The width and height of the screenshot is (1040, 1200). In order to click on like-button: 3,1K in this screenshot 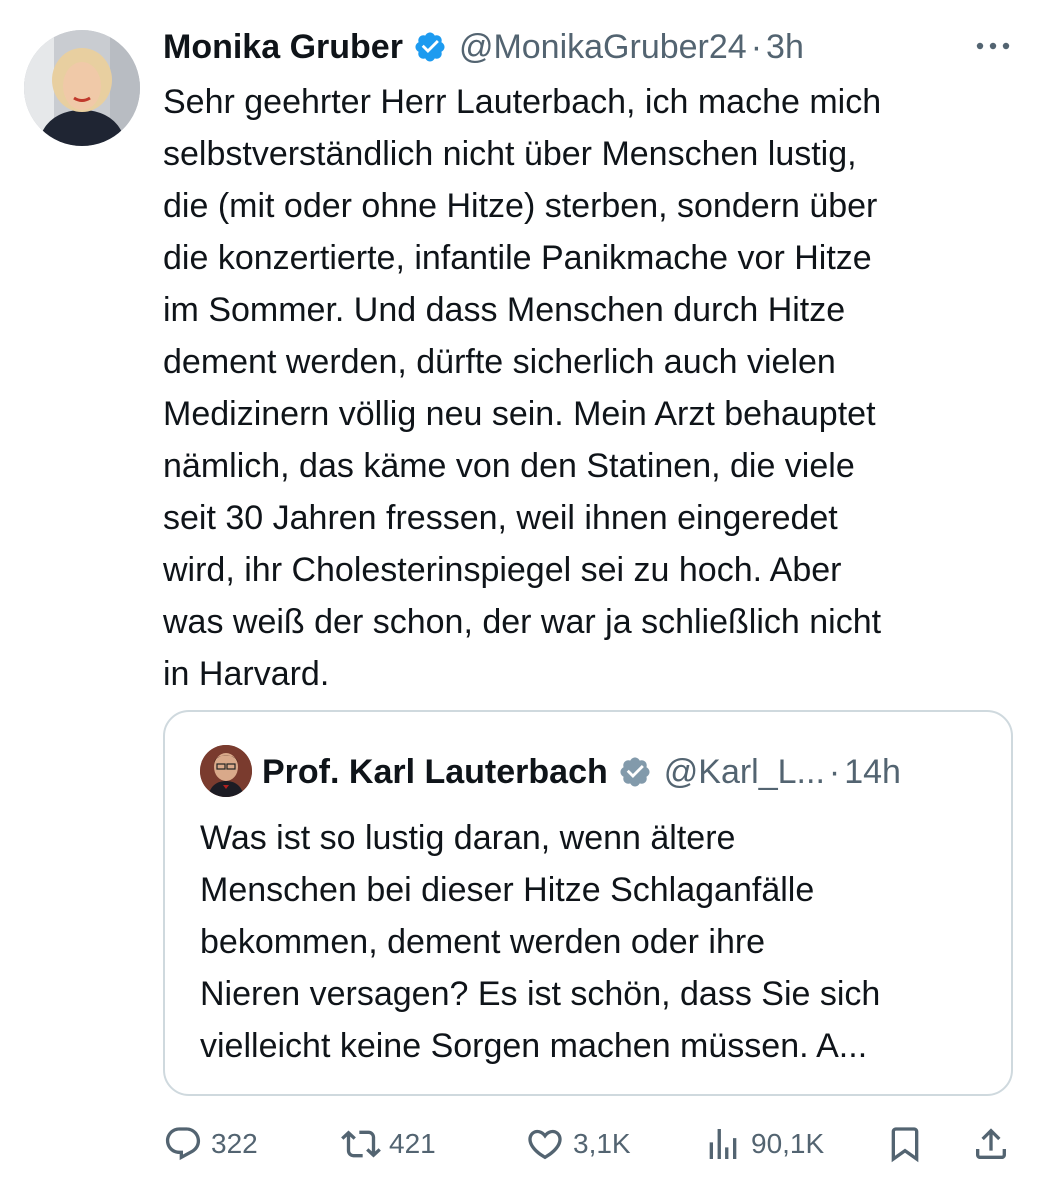, I will do `click(578, 1144)`.